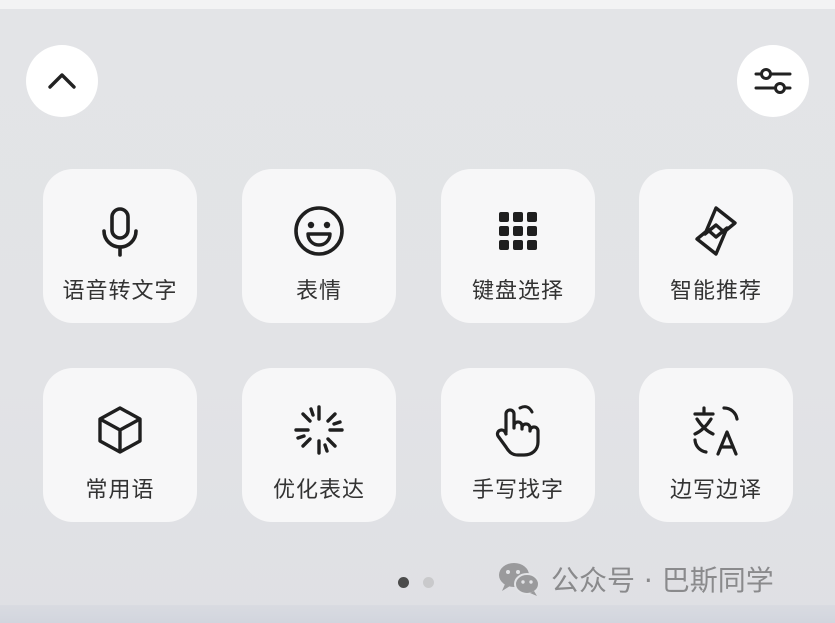 Image resolution: width=835 pixels, height=623 pixels. I want to click on tile-voice-to-text: 语音转文字, so click(120, 246).